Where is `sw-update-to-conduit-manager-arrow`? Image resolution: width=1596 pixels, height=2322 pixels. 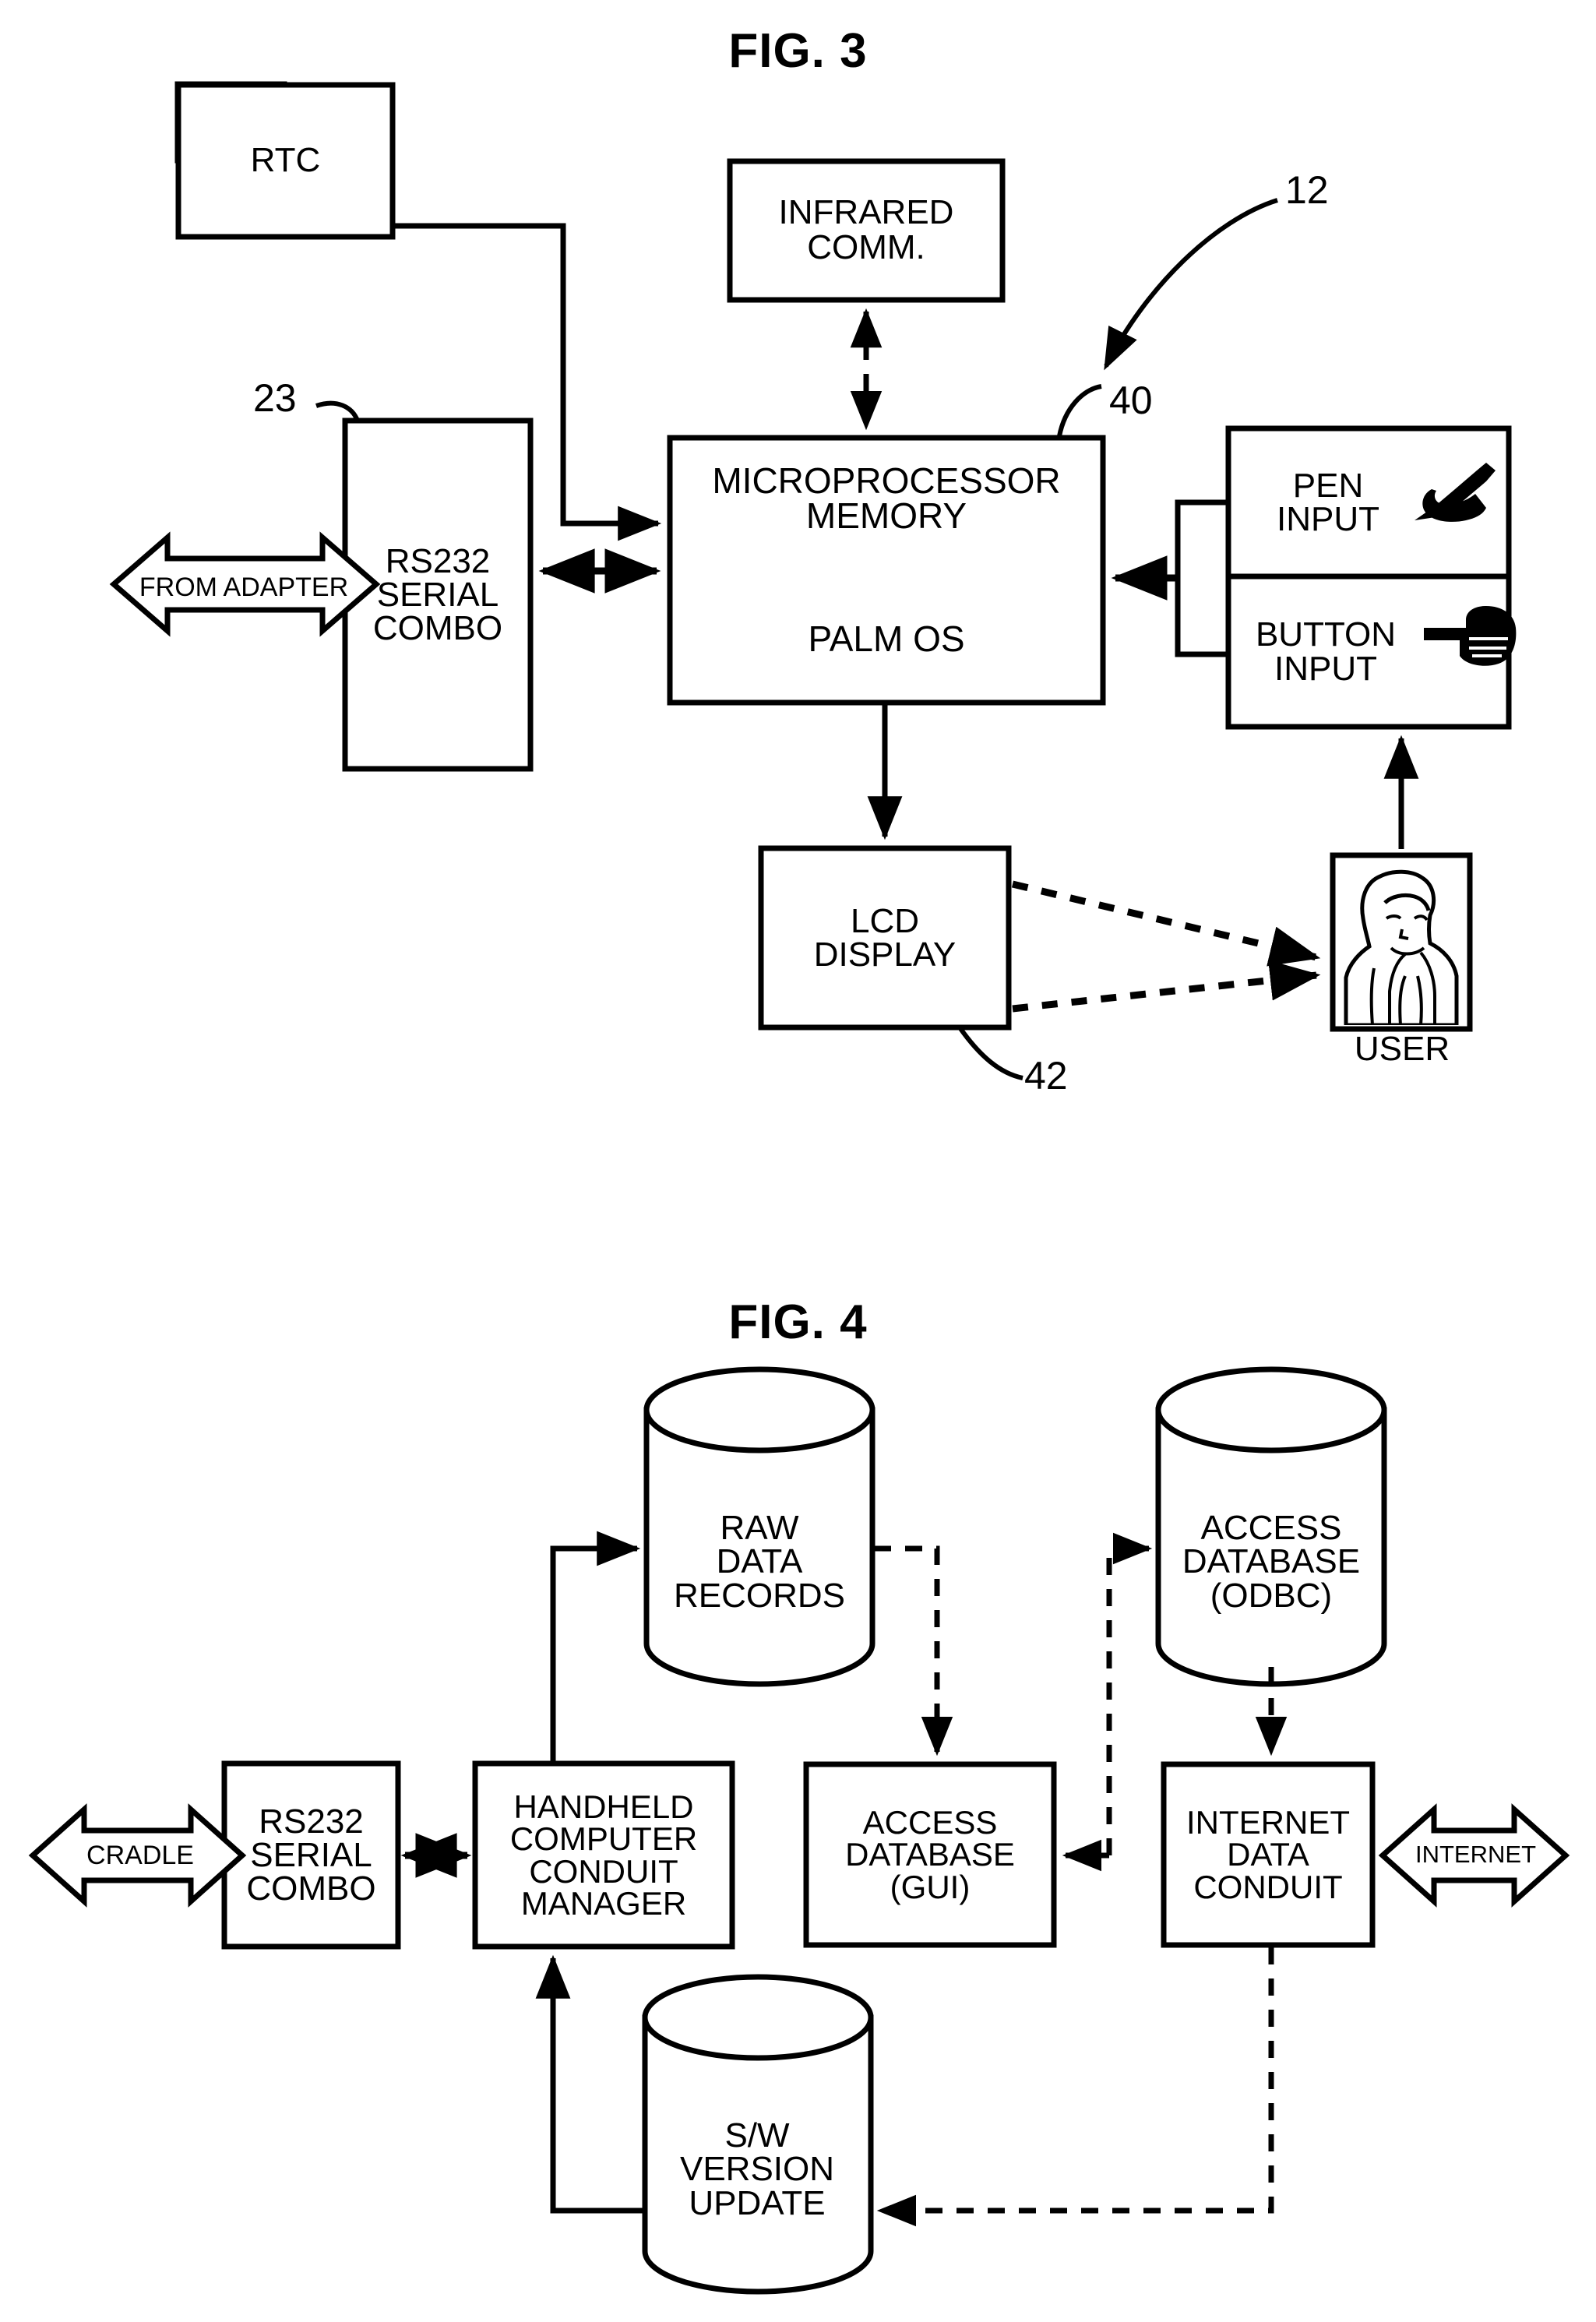
sw-update-to-conduit-manager-arrow is located at coordinates (590, 2084).